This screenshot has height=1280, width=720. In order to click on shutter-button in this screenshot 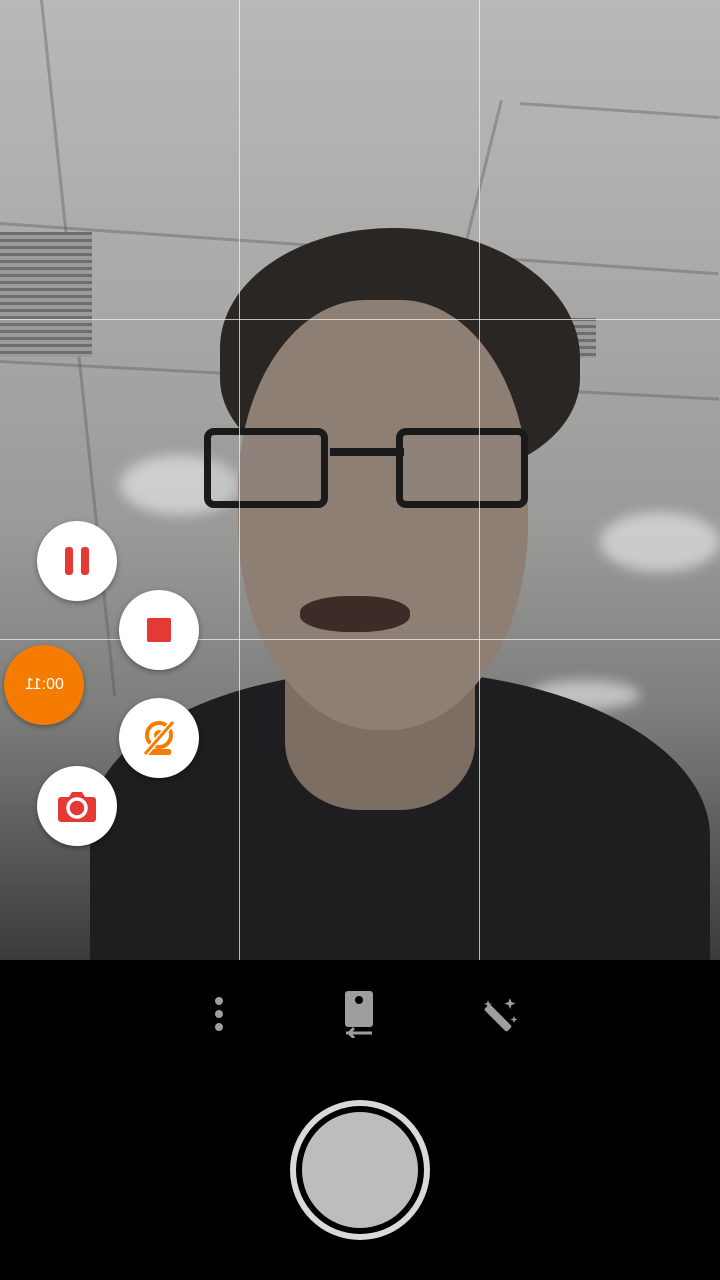, I will do `click(360, 1170)`.